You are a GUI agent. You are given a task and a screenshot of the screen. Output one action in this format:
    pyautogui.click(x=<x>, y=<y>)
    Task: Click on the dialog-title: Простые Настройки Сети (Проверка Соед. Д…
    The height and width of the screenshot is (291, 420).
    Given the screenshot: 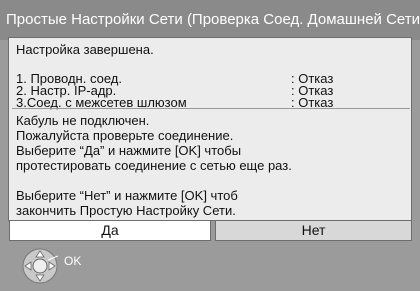 What is the action you would take?
    pyautogui.click(x=210, y=20)
    